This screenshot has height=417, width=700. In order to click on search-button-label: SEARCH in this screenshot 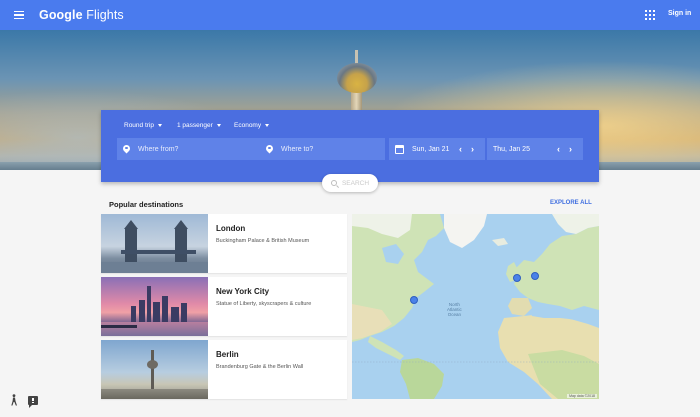, I will do `click(355, 183)`.